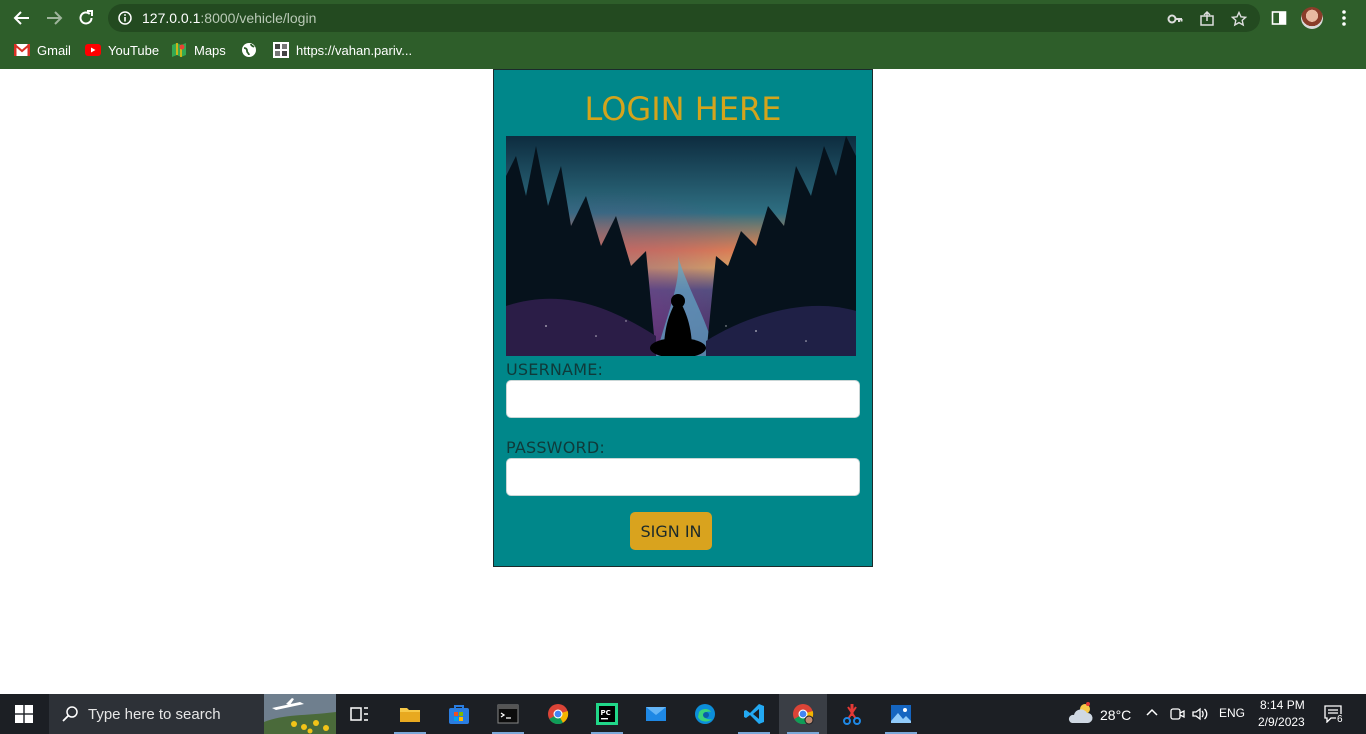 The height and width of the screenshot is (734, 1366). I want to click on photos-app, so click(901, 714).